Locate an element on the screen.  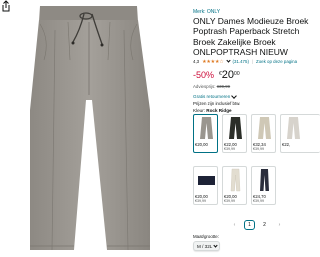
star-rating-icon: ★★★★☆ is located at coordinates (213, 62).